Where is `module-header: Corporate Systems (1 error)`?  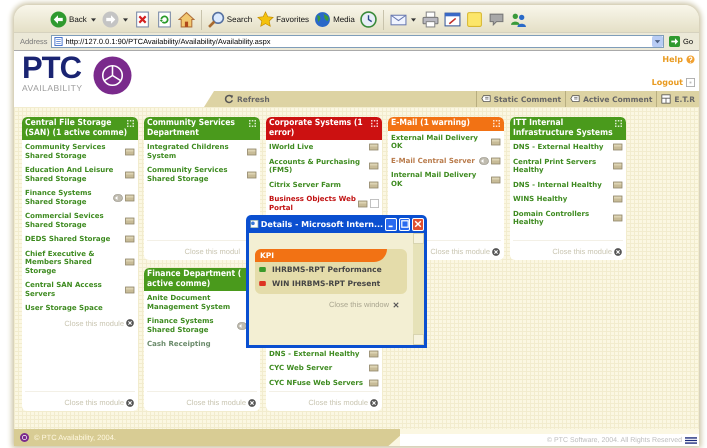 module-header: Corporate Systems (1 error) is located at coordinates (324, 128).